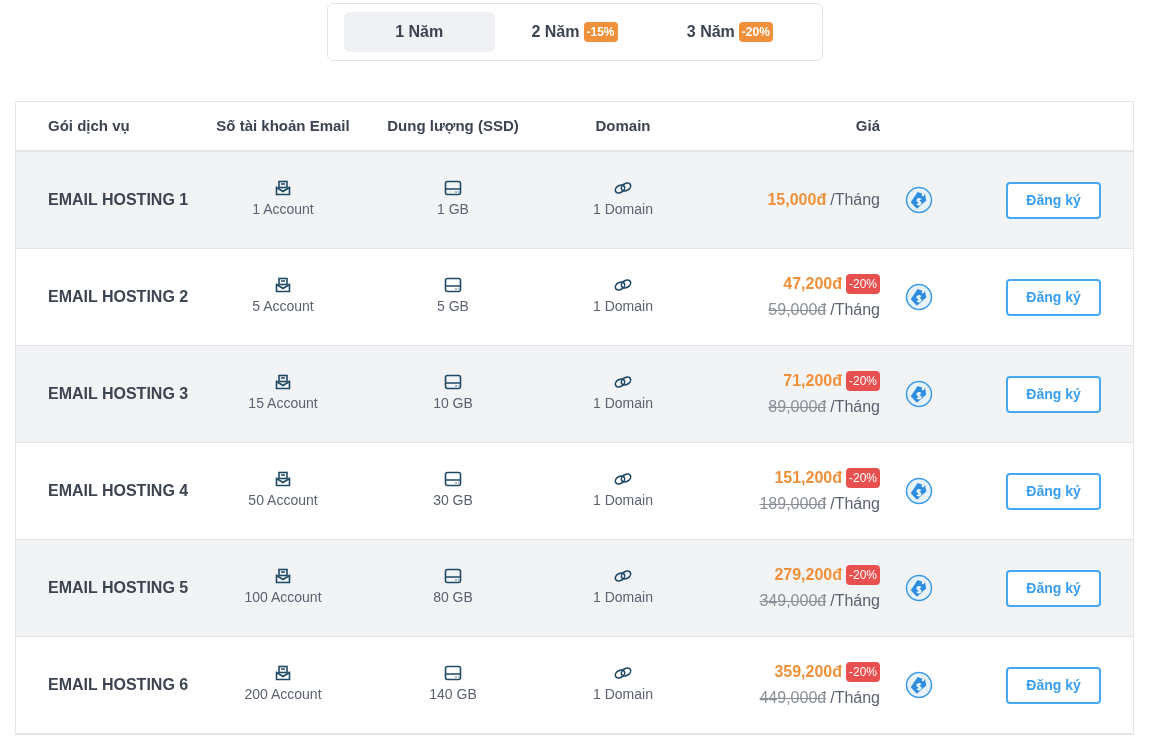 The image size is (1149, 739). What do you see at coordinates (793, 601) in the screenshot?
I see `old-price: 349,000đ` at bounding box center [793, 601].